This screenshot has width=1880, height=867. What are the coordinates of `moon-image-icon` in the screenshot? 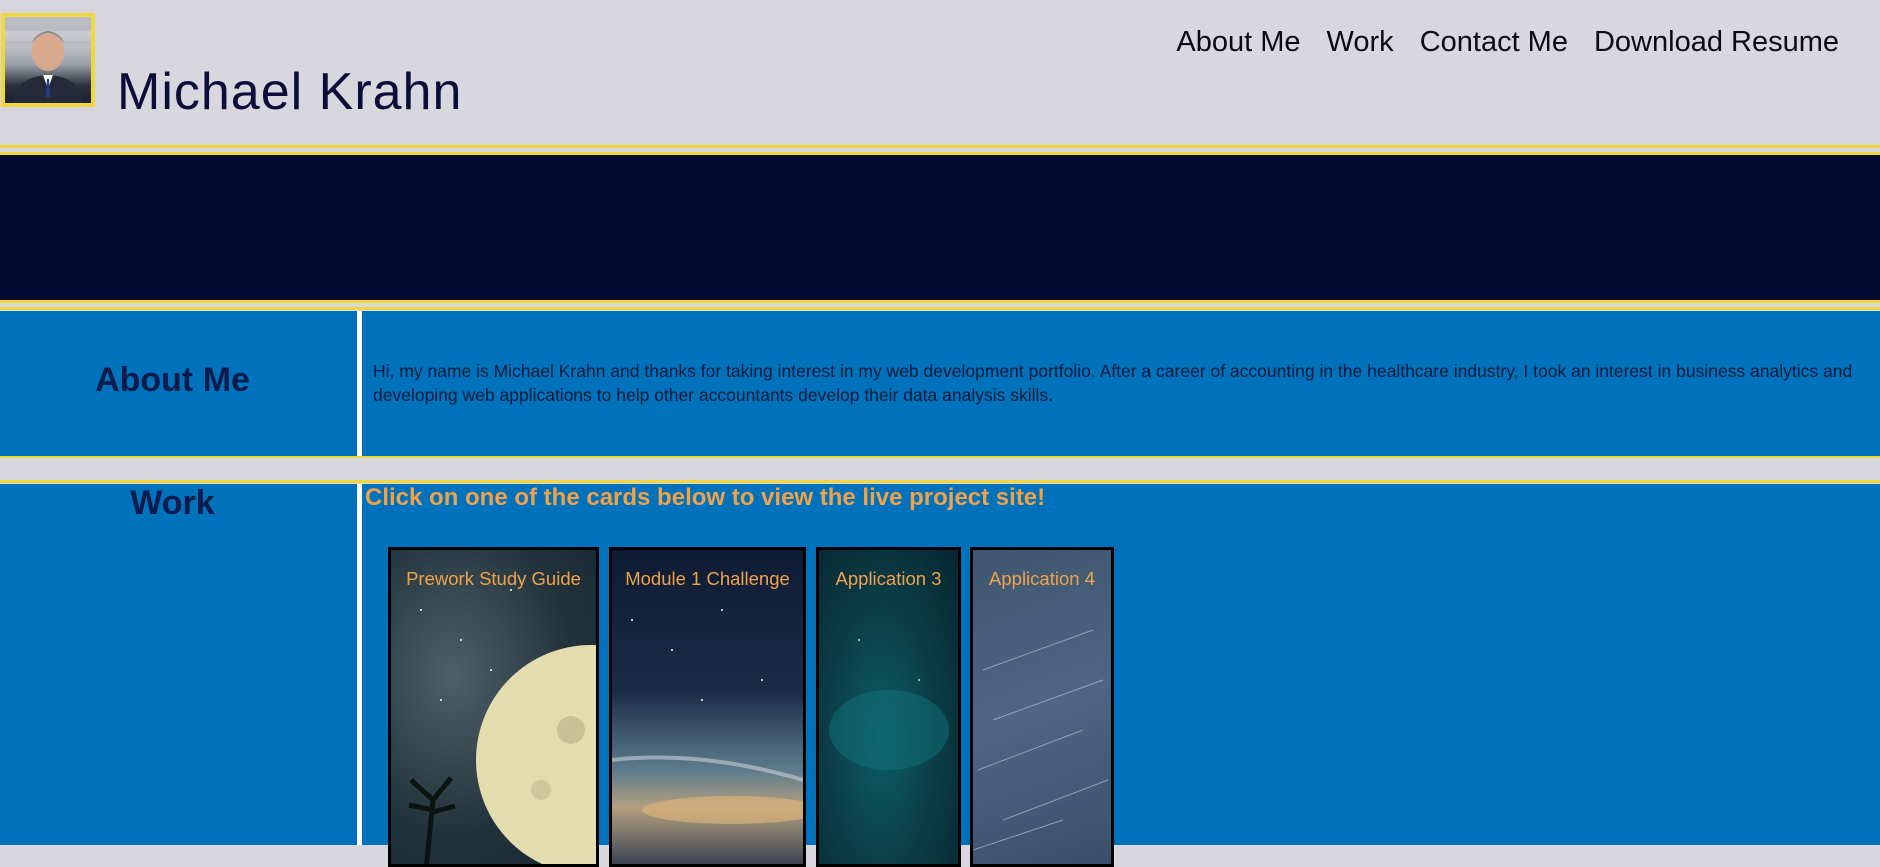 It's located at (502, 726).